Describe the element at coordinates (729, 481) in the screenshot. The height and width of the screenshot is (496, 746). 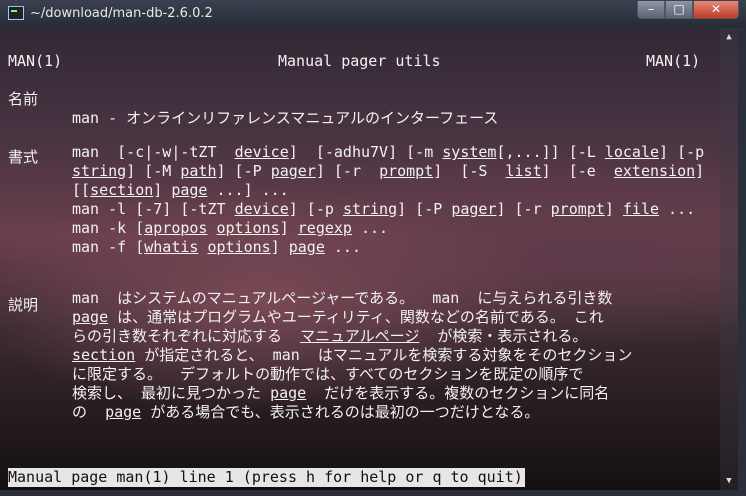
I see `arrow-down-icon: ▼` at that location.